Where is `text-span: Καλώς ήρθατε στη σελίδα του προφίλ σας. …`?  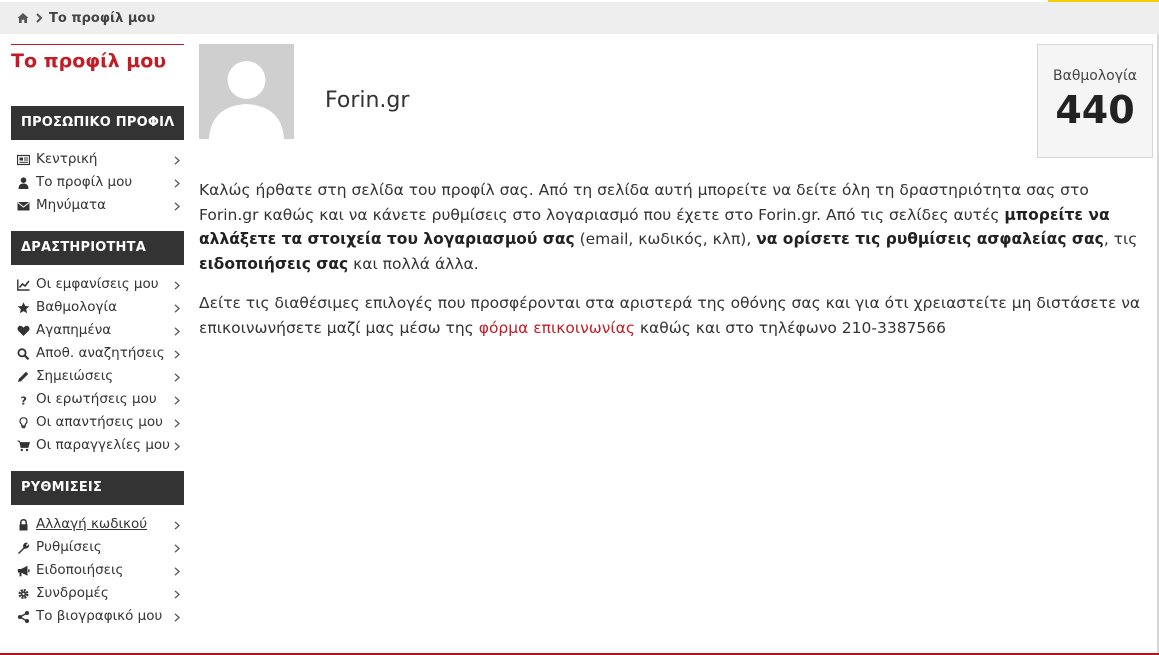
text-span: Καλώς ήρθατε στη σελίδα του προφίλ σας. … is located at coordinates (644, 202).